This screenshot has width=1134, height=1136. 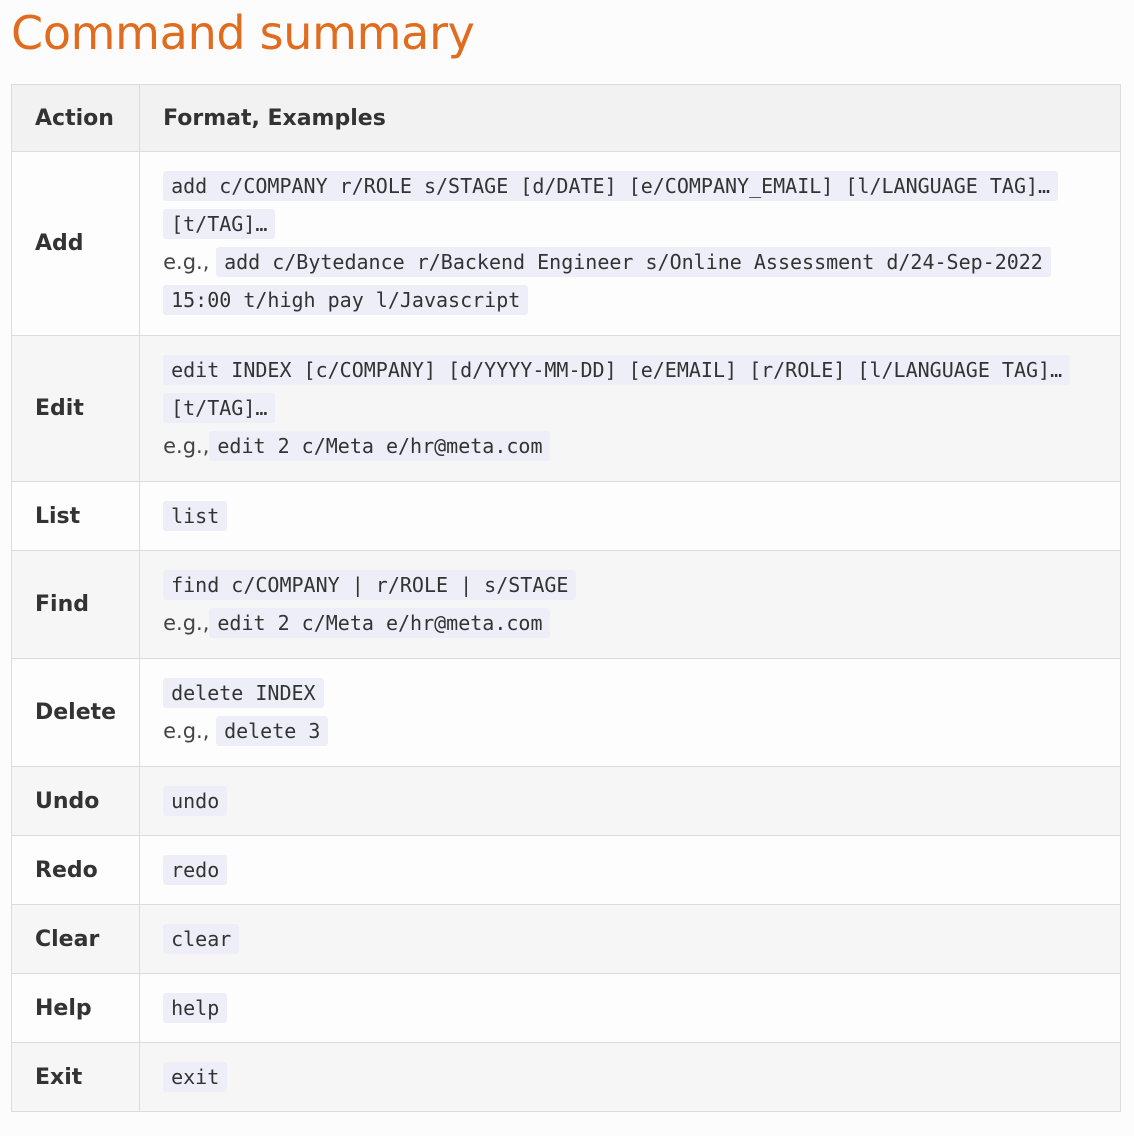 I want to click on table-row-redo: Redo redo, so click(x=566, y=870).